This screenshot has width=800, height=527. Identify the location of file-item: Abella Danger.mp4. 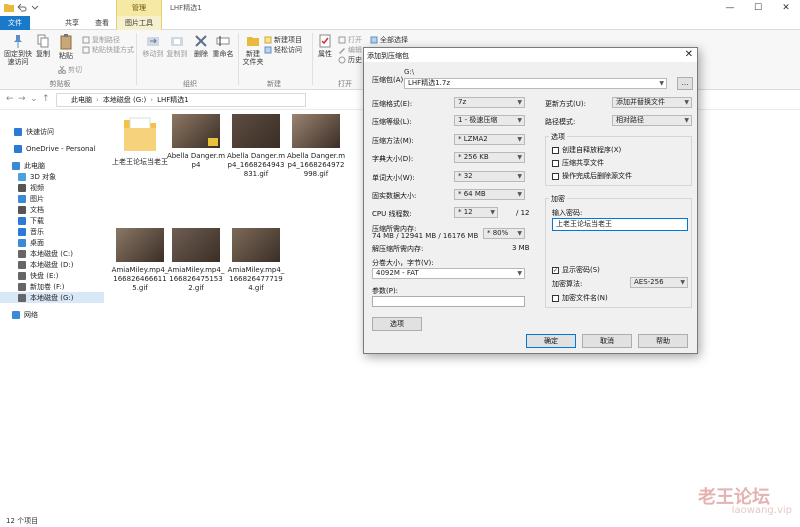
(196, 142).